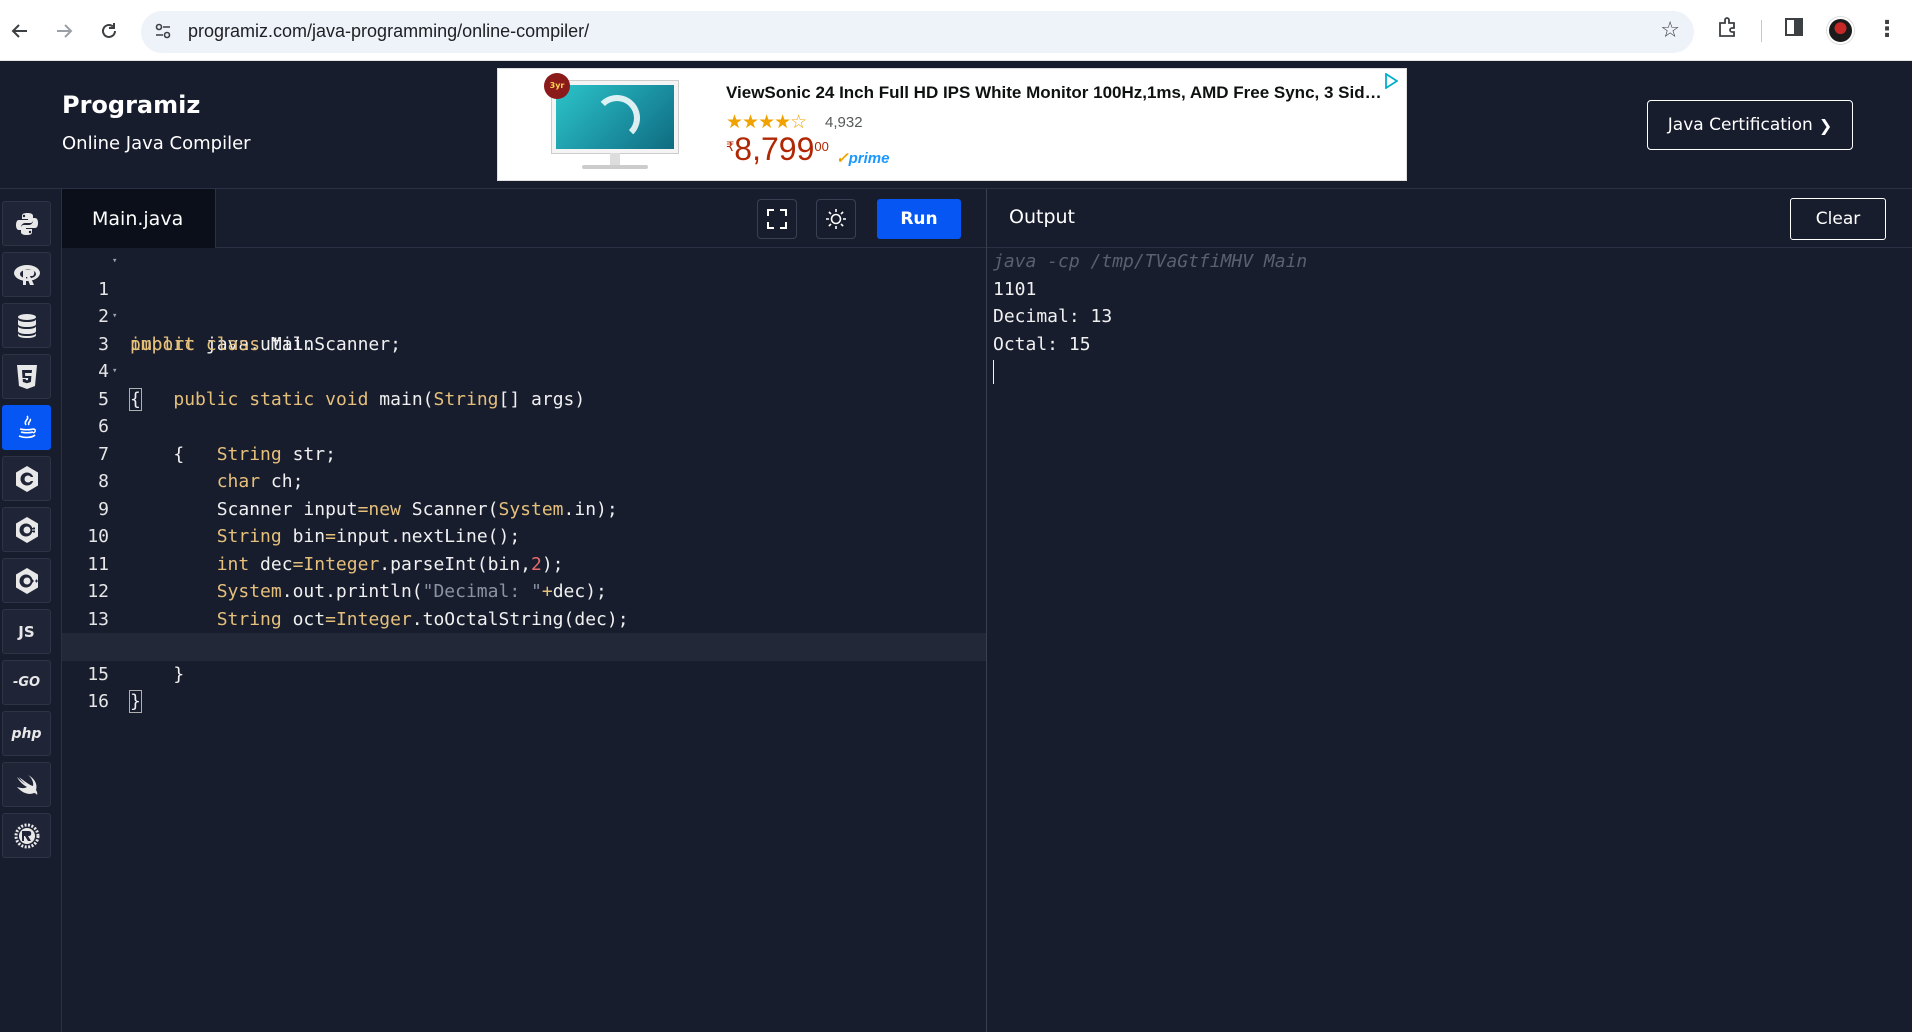 The height and width of the screenshot is (1032, 1912). I want to click on code-line-current: 15 }, so click(524, 673).